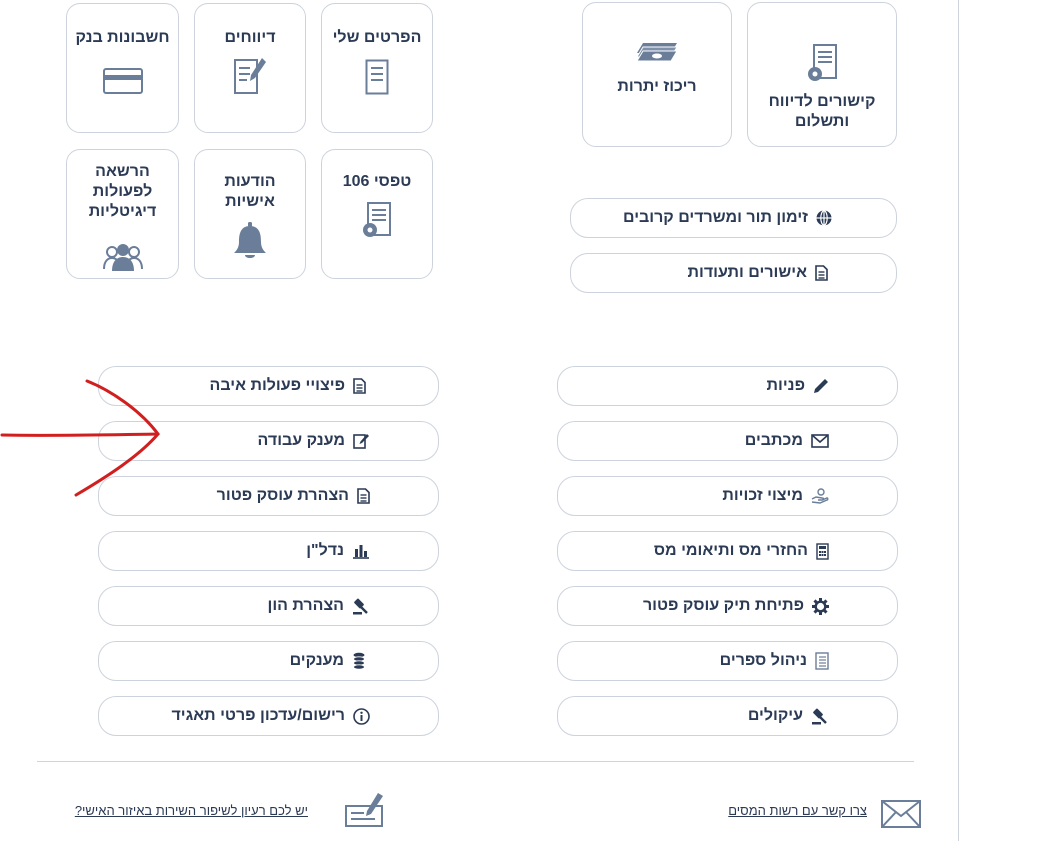 The height and width of the screenshot is (841, 1045). Describe the element at coordinates (250, 37) in the screenshot. I see `tile-label: דיווחים` at that location.